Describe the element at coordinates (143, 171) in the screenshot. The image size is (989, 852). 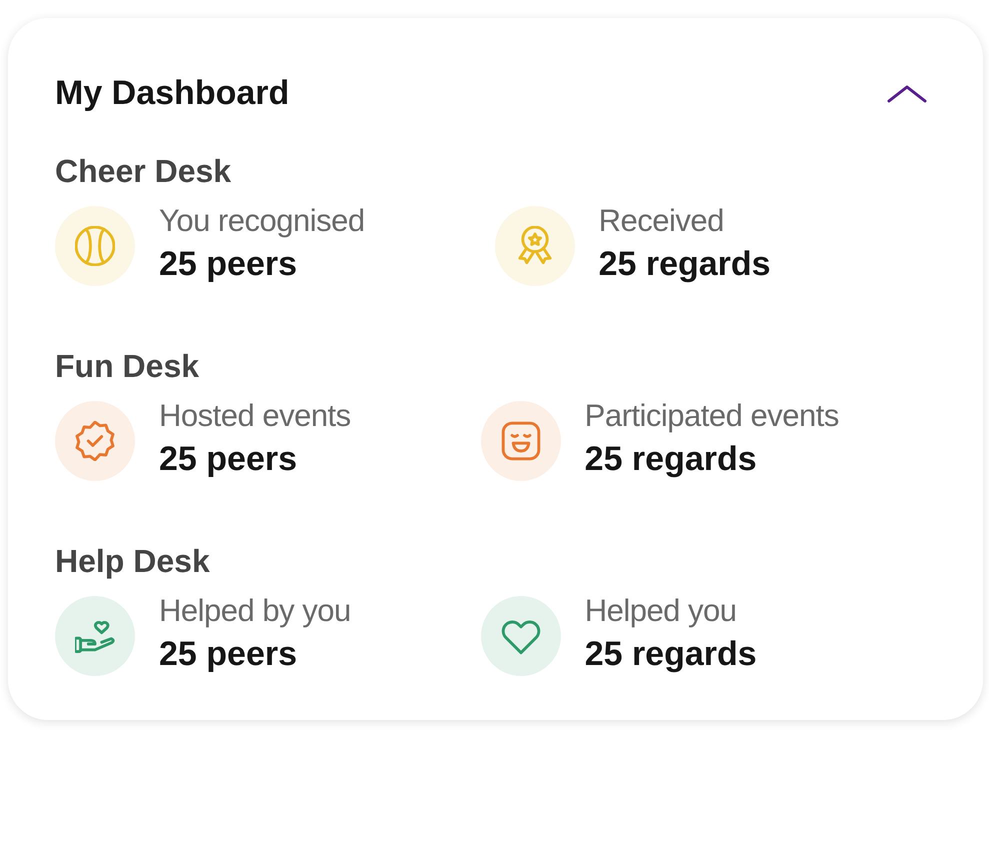
I see `section-heading: Cheer Desk` at that location.